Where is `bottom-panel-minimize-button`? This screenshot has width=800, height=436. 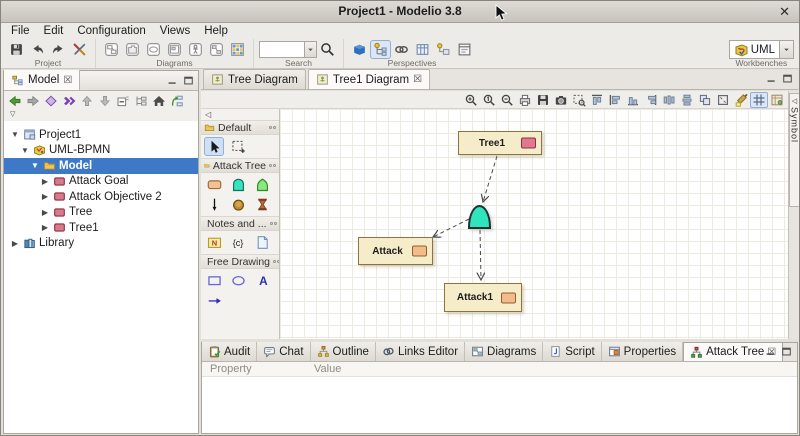
bottom-panel-minimize-button is located at coordinates (770, 351).